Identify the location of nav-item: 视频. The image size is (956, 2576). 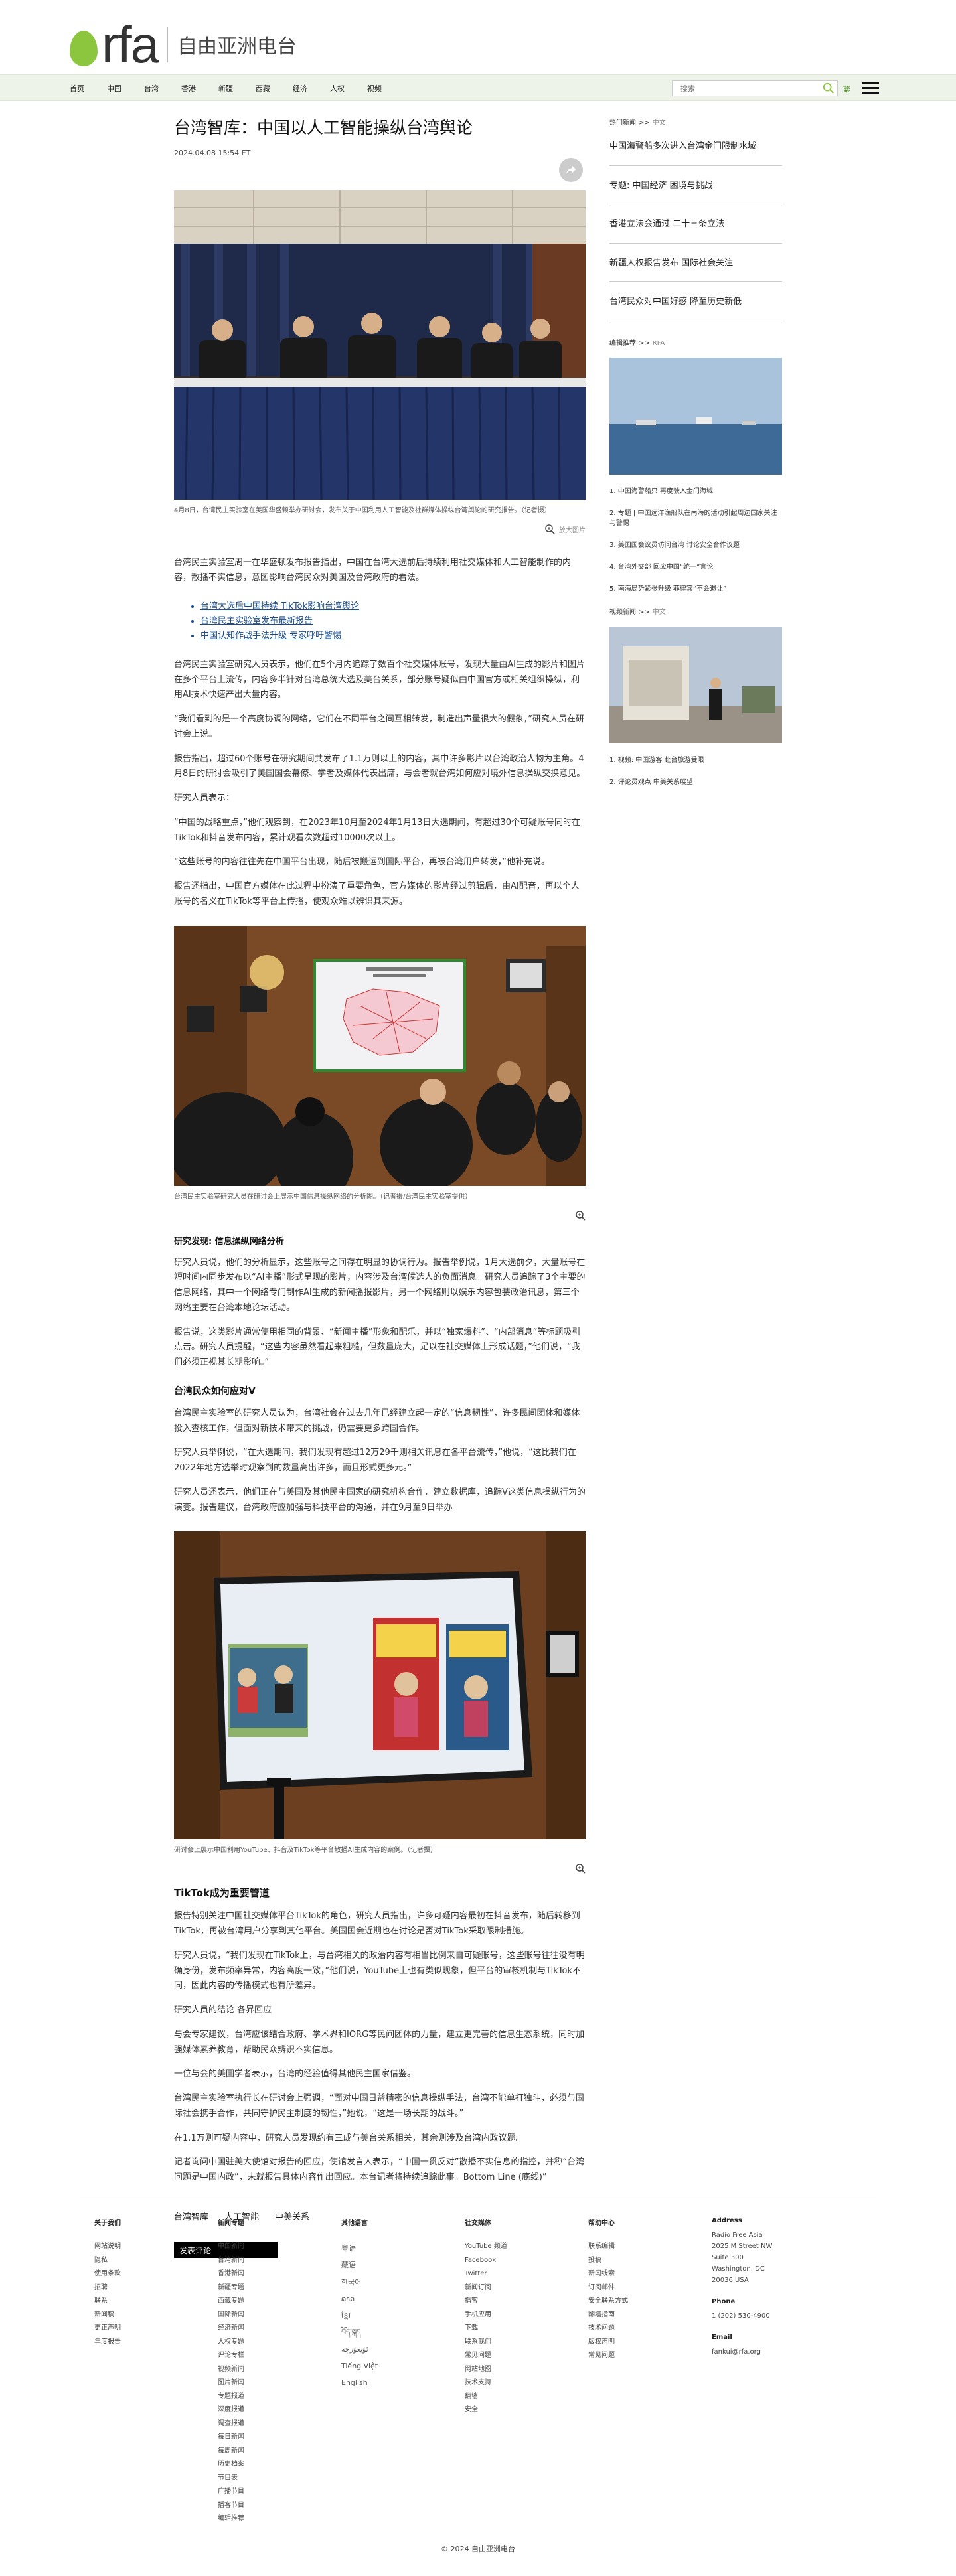
(374, 88).